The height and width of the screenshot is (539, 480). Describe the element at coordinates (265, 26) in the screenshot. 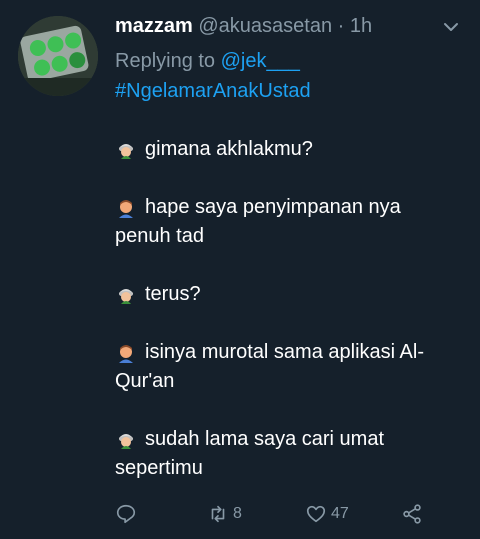

I see `user-handle: @akuasasetan` at that location.